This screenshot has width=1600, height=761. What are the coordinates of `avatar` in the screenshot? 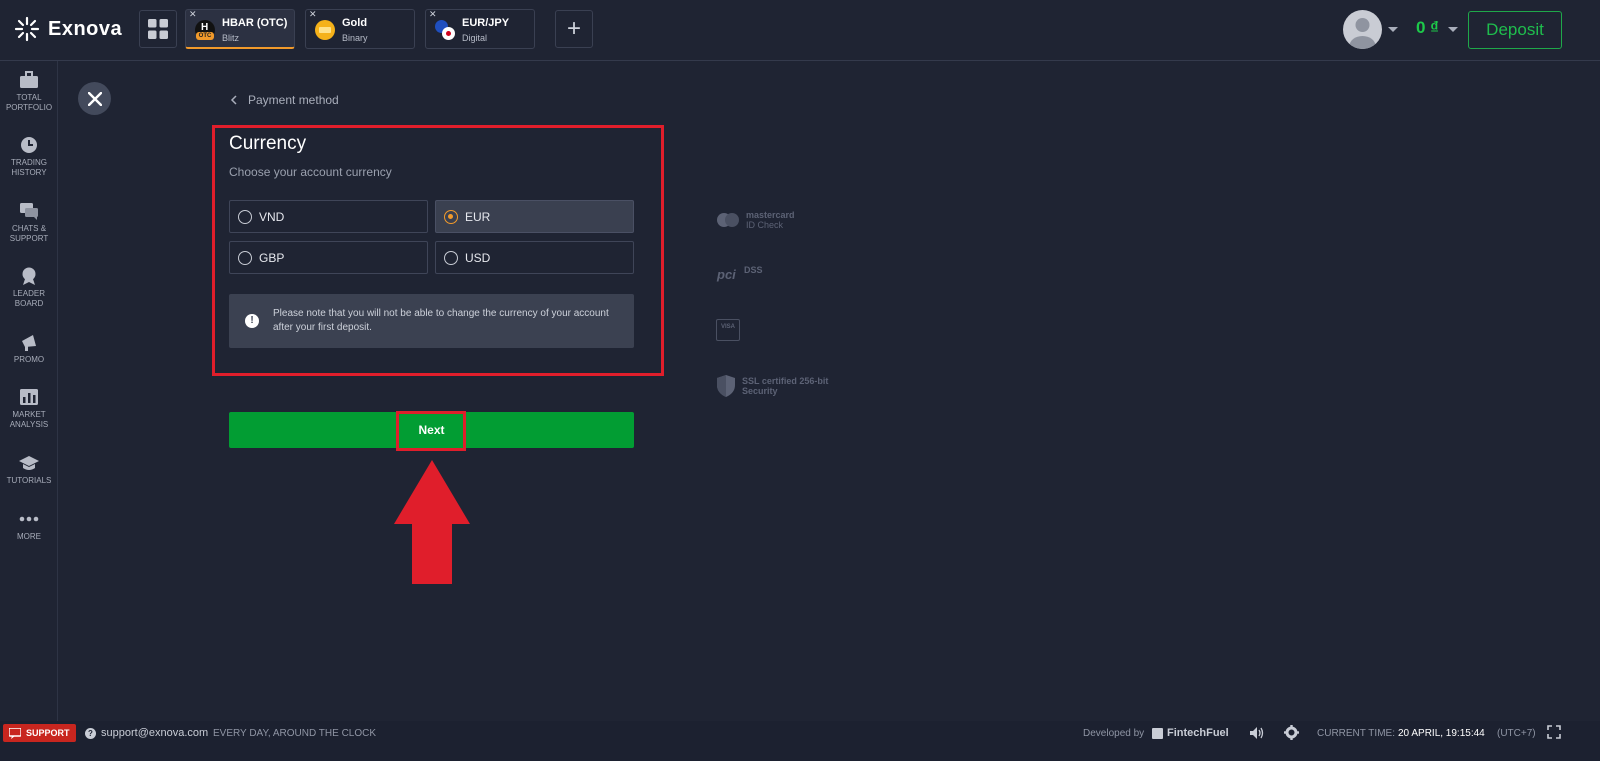 It's located at (1362, 29).